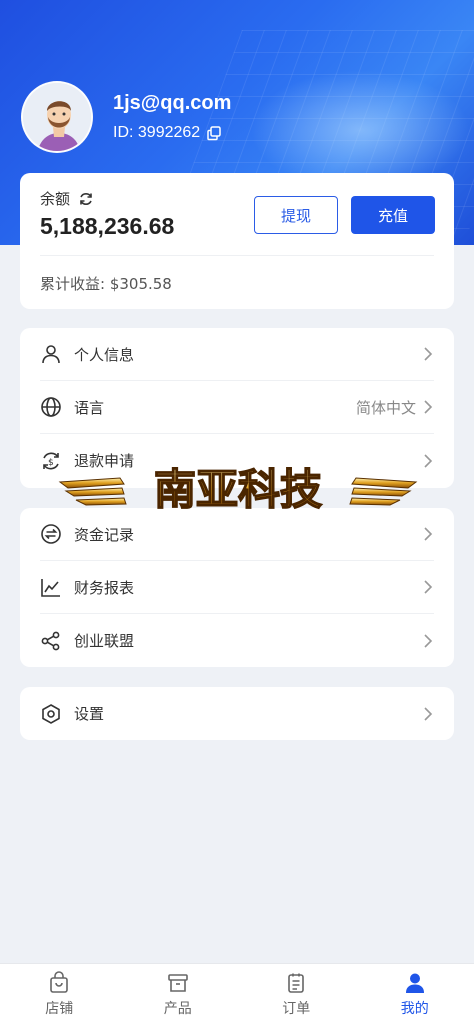 This screenshot has width=474, height=1024. Describe the element at coordinates (107, 226) in the screenshot. I see `balance-value: 5,188,236.68` at that location.